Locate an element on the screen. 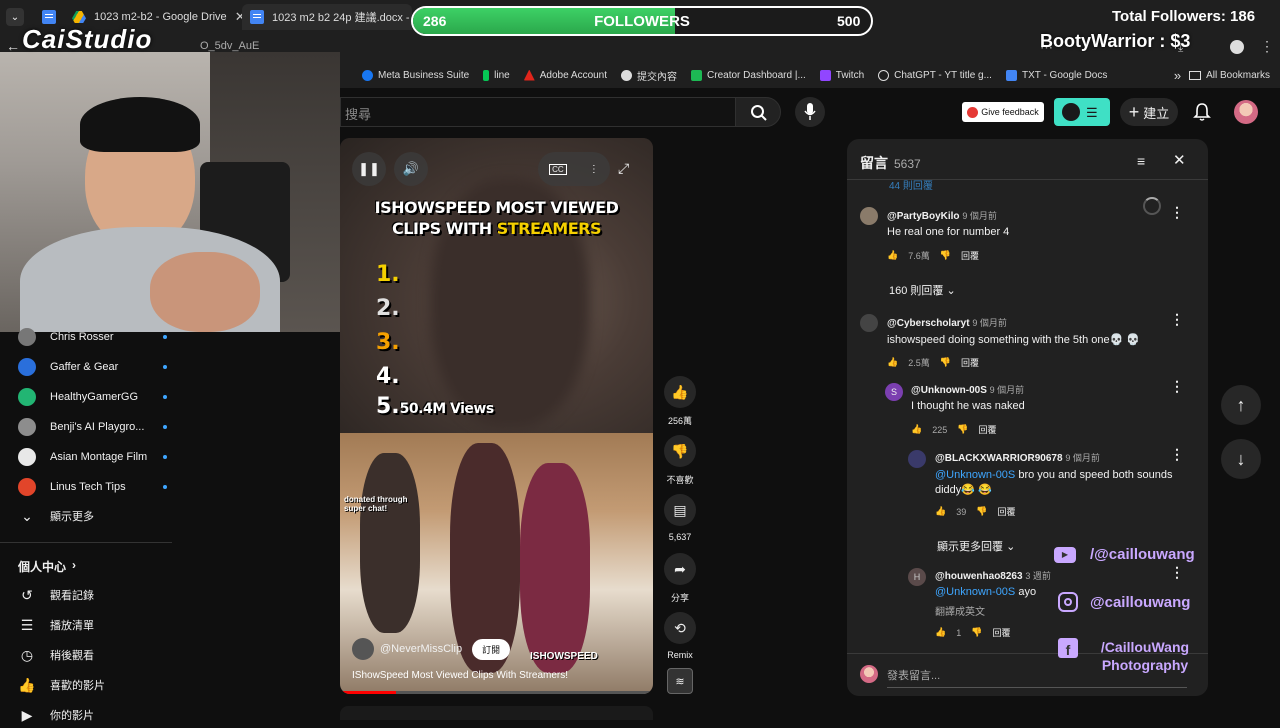  followers-goal-bar: 286 FOLLOWERS 500 is located at coordinates (642, 21).